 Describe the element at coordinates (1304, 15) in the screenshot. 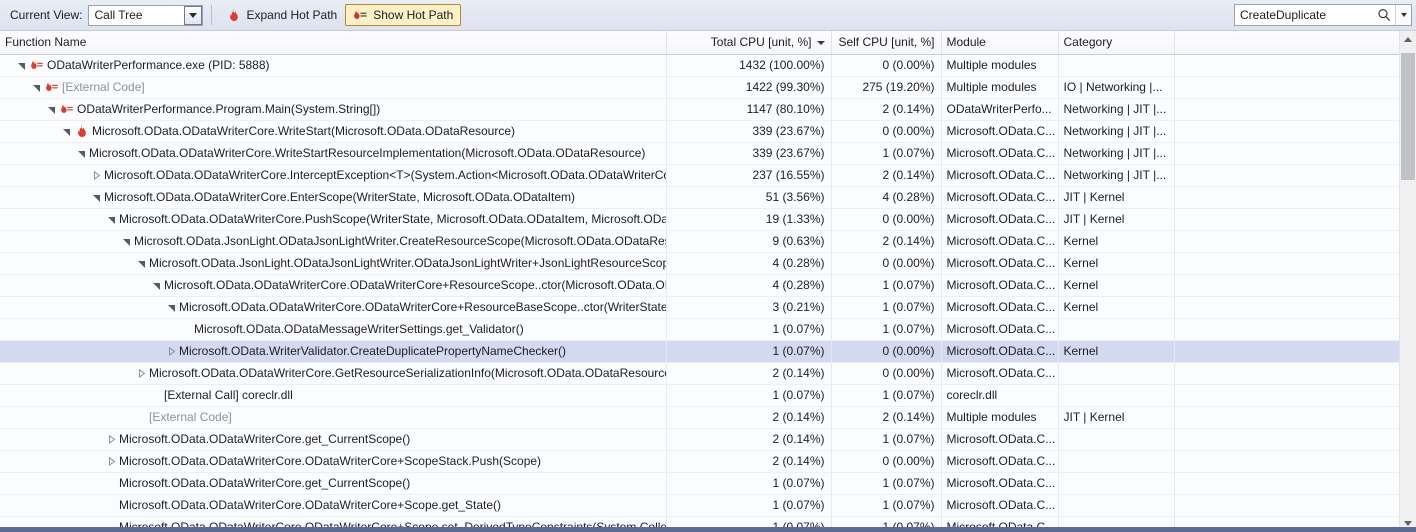

I see `search-input: CreateDuplicate` at that location.